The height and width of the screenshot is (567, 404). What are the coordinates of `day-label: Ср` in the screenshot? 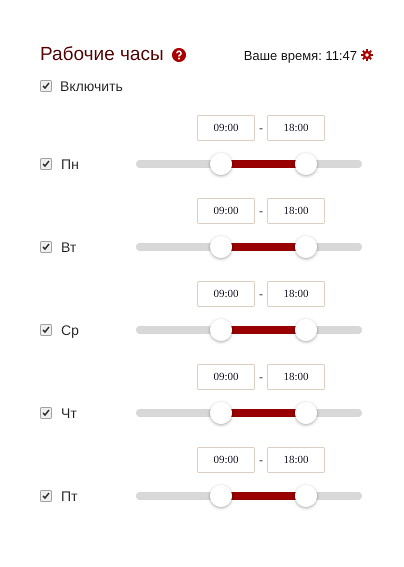 It's located at (70, 330).